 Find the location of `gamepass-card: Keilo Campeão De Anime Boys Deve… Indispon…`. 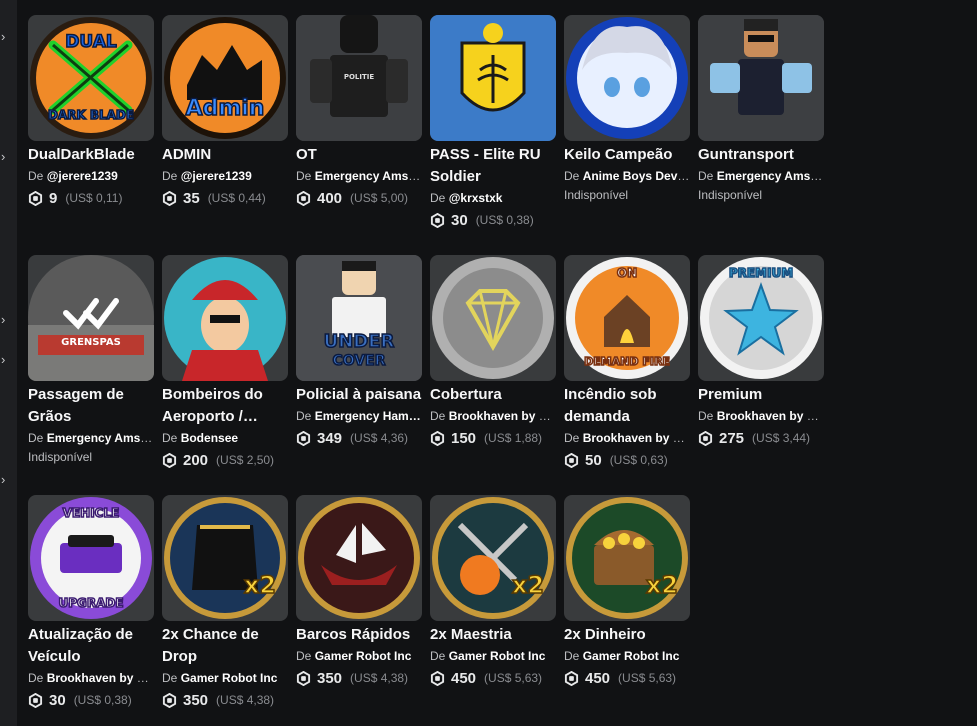

gamepass-card: Keilo Campeão De Anime Boys Deve… Indispon… is located at coordinates (627, 109).